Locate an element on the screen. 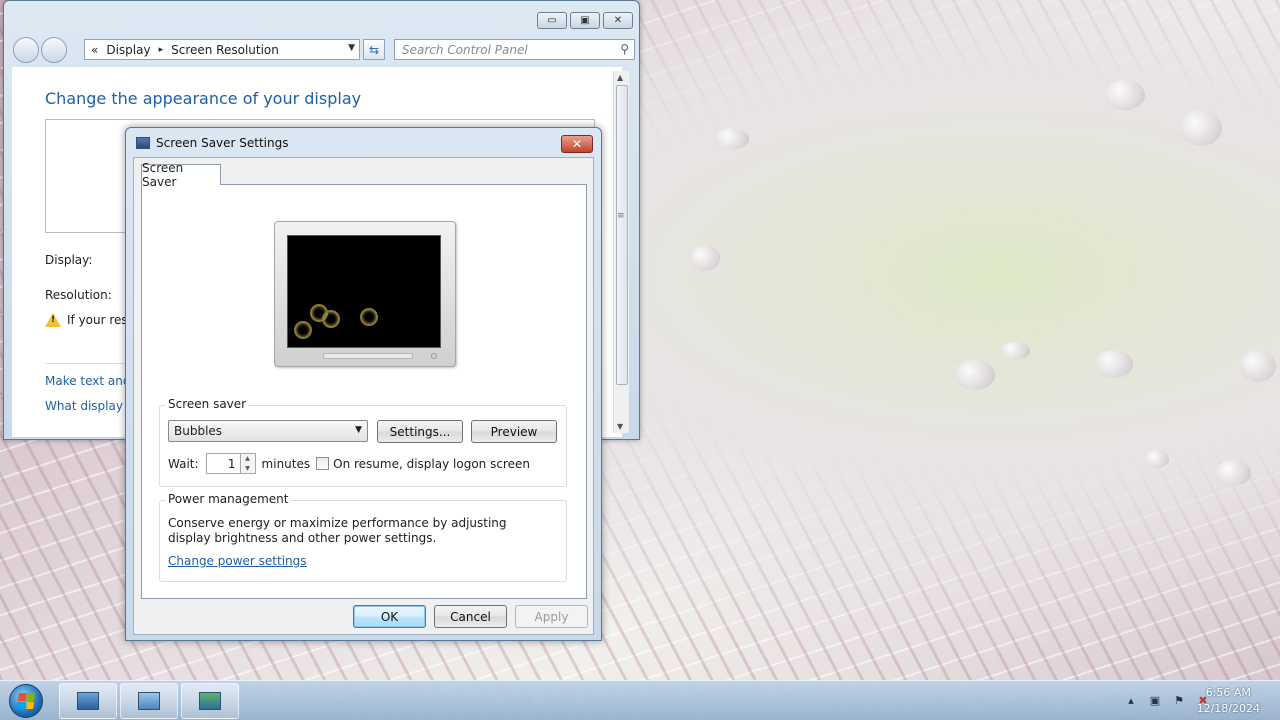 This screenshot has width=1280, height=720. close-button: ✕ is located at coordinates (618, 20).